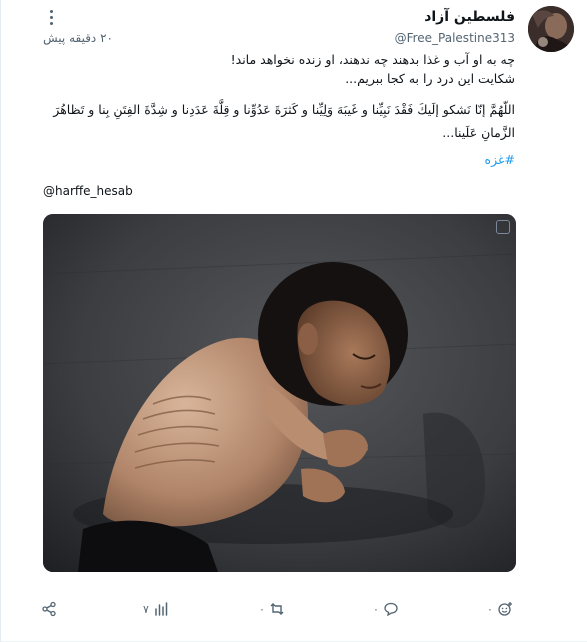  What do you see at coordinates (88, 191) in the screenshot?
I see `credit-handle: @harffe_hesab` at bounding box center [88, 191].